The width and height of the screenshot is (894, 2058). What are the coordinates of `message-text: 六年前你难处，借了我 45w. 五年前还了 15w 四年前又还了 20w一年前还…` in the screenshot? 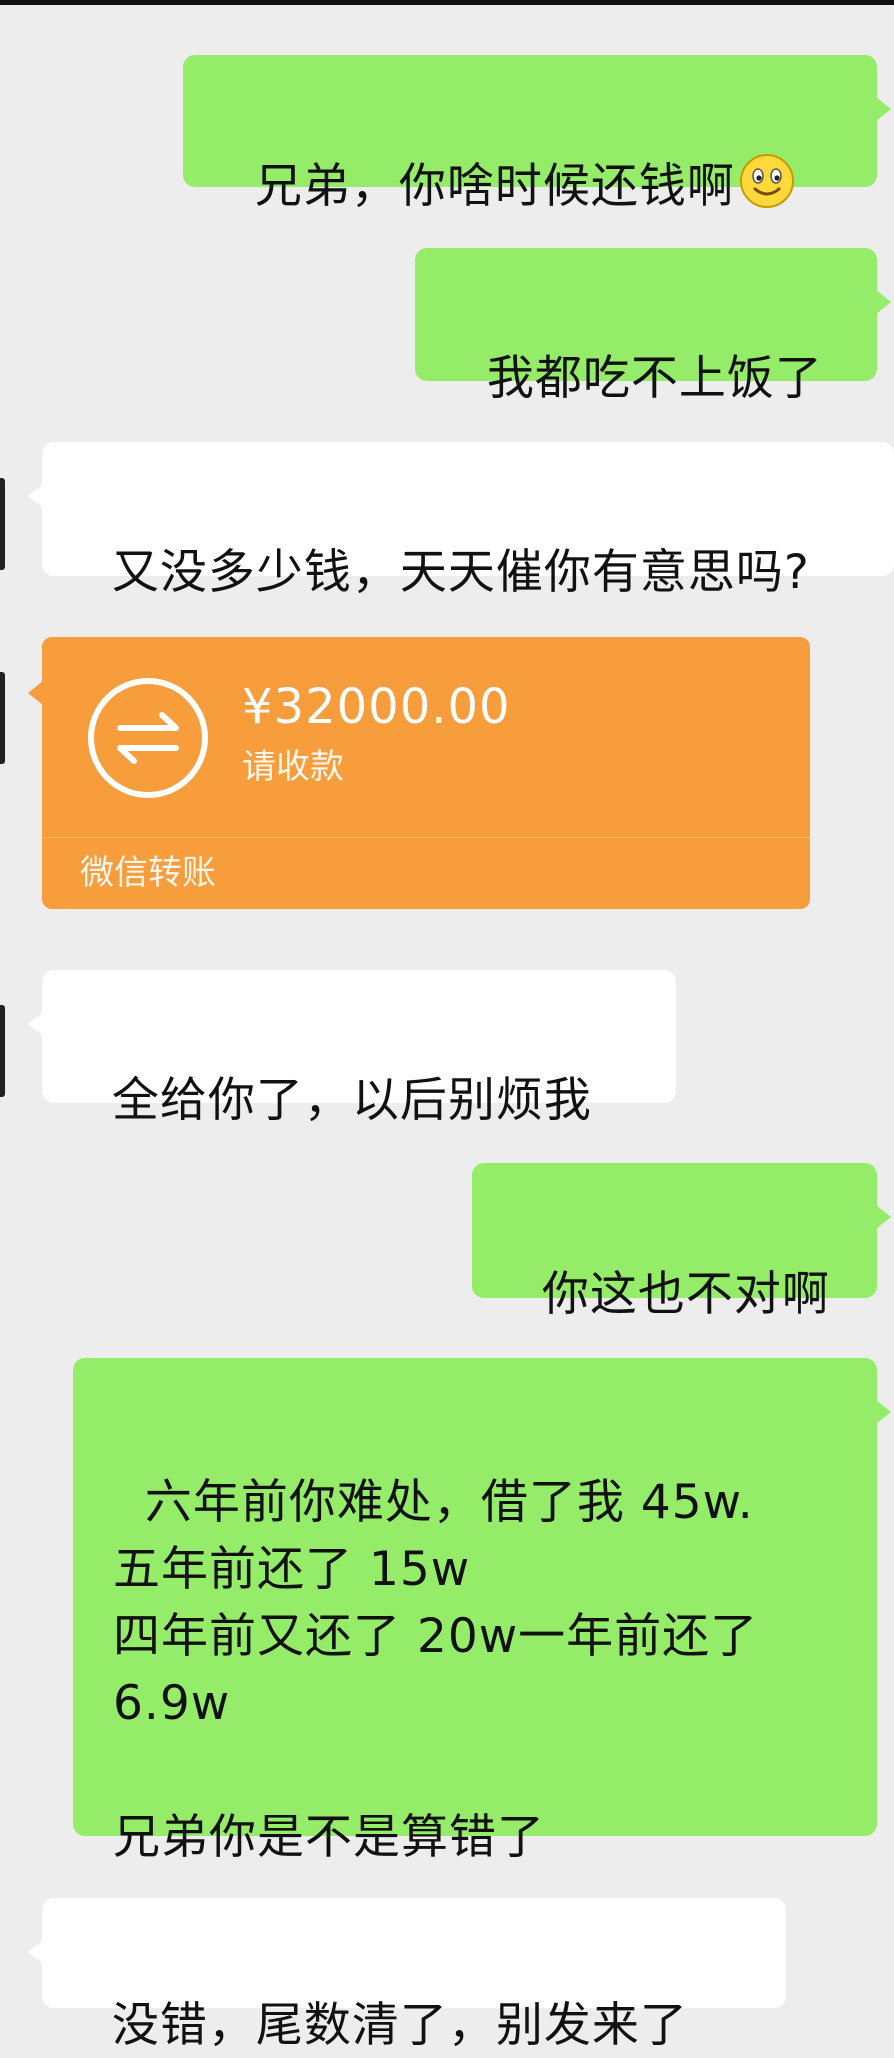 It's located at (436, 1670).